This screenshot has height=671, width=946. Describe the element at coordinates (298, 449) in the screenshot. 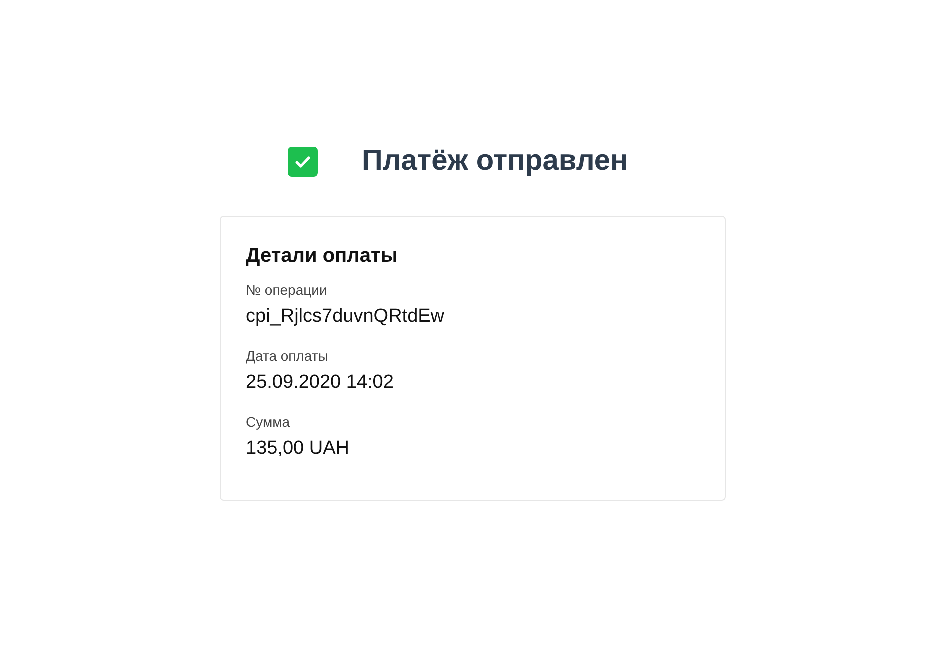

I see `field-value: 135,00 UAH` at that location.